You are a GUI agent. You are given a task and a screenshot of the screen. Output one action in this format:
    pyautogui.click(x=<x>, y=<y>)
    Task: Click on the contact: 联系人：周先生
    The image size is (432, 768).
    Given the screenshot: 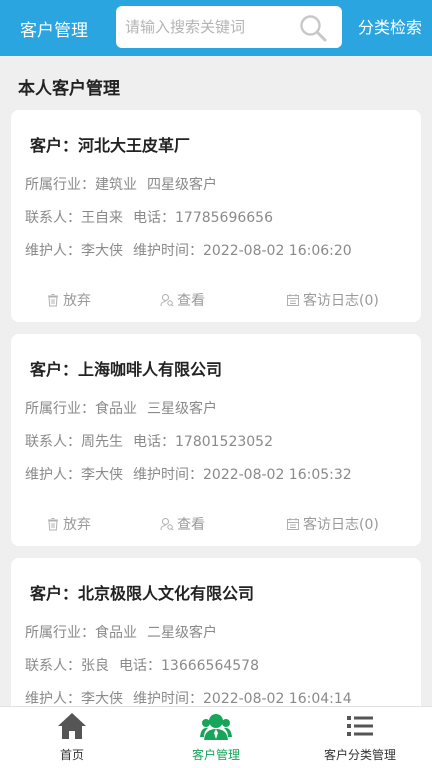 What is the action you would take?
    pyautogui.click(x=74, y=442)
    